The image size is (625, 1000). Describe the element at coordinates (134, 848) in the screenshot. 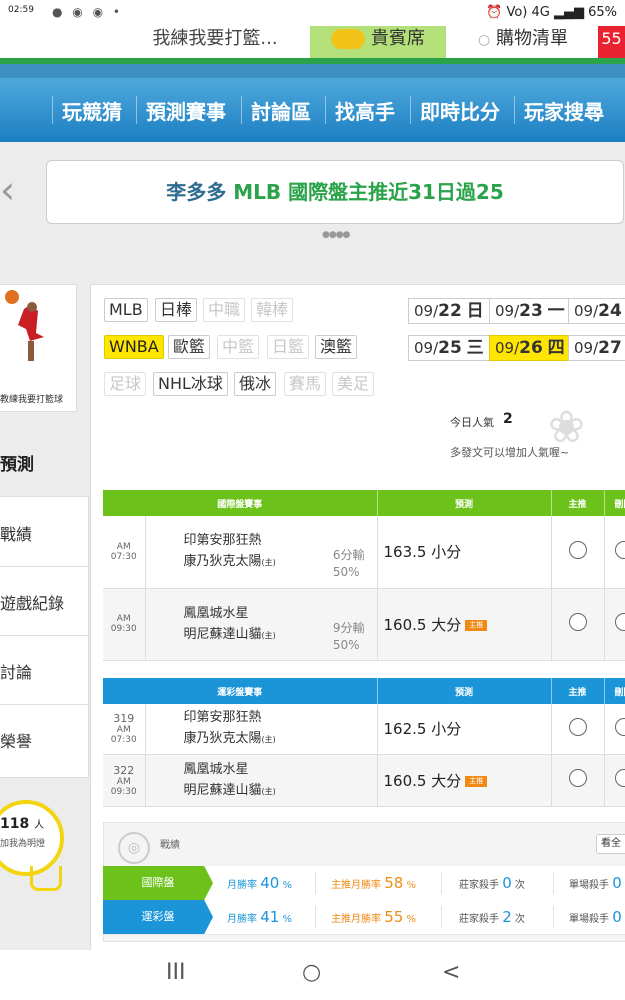

I see `target-icon: ◎` at that location.